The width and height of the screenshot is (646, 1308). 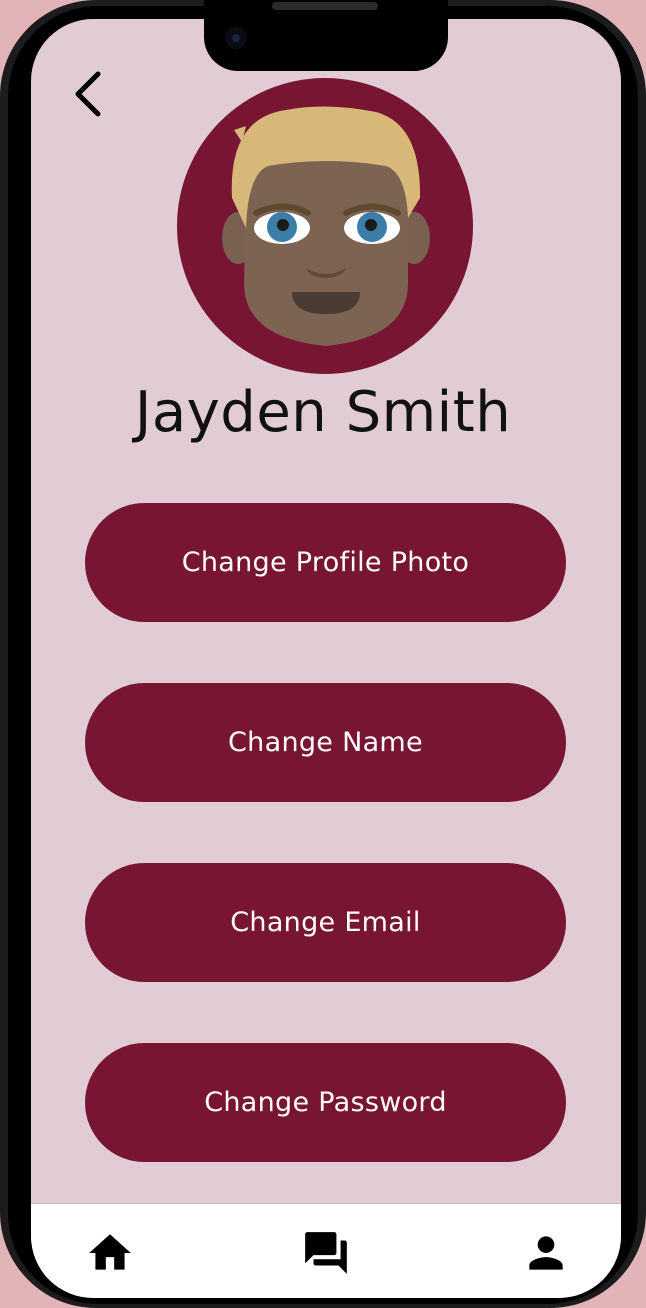 I want to click on chevron-left-icon, so click(x=88, y=94).